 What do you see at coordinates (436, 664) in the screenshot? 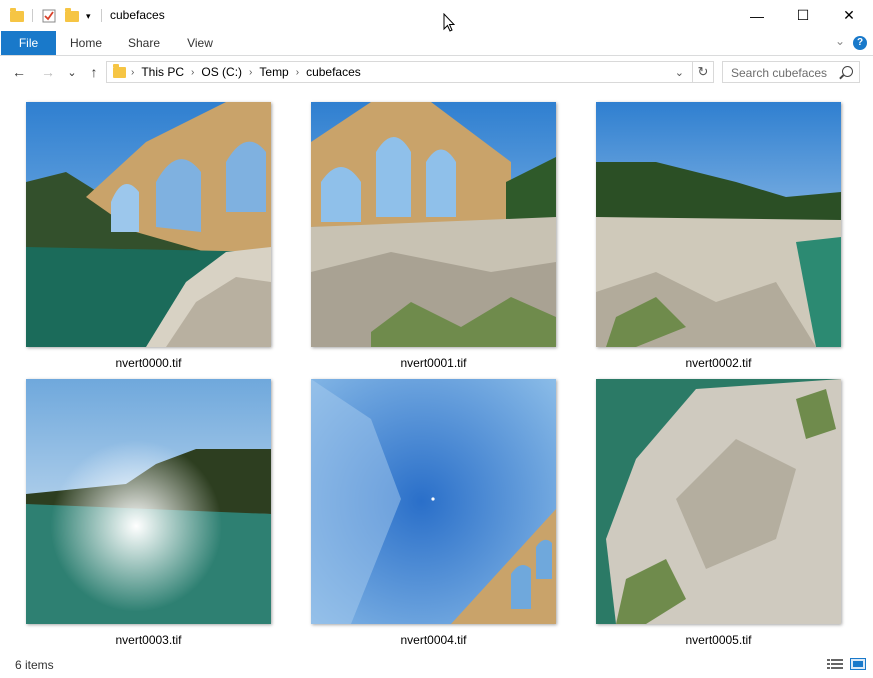
I see `status-bar: 6 items` at bounding box center [436, 664].